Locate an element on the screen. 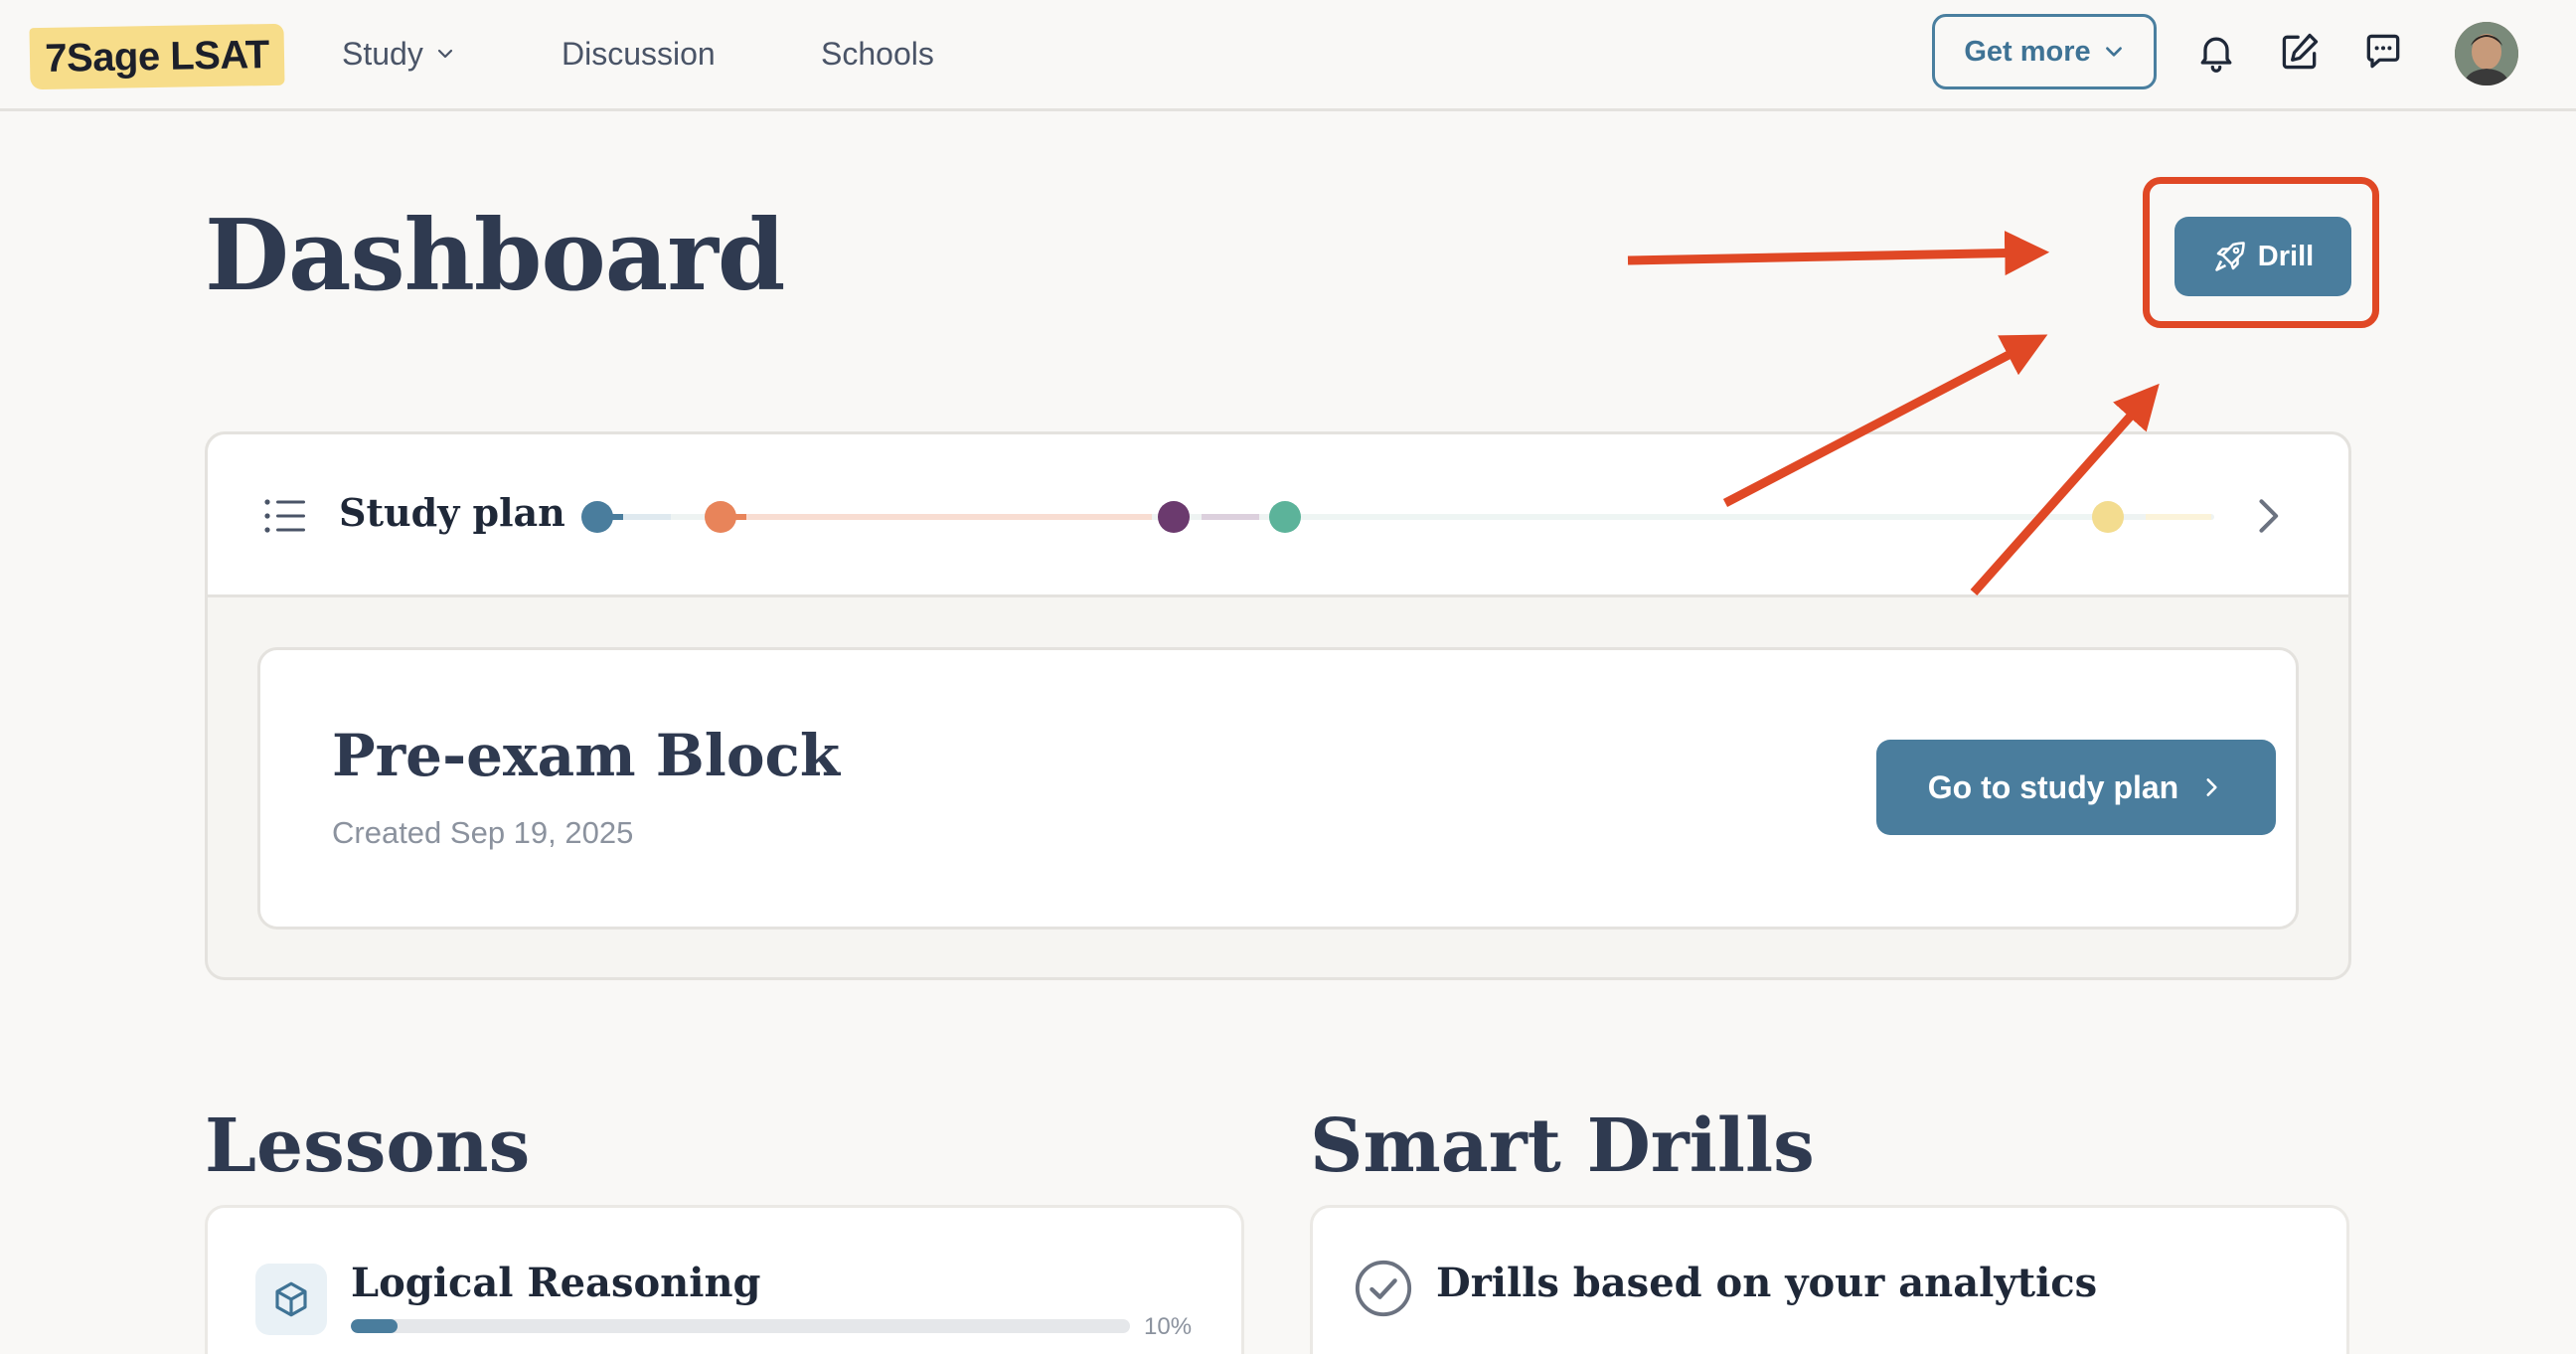 The image size is (2576, 1354). nav-study: Study is located at coordinates (398, 54).